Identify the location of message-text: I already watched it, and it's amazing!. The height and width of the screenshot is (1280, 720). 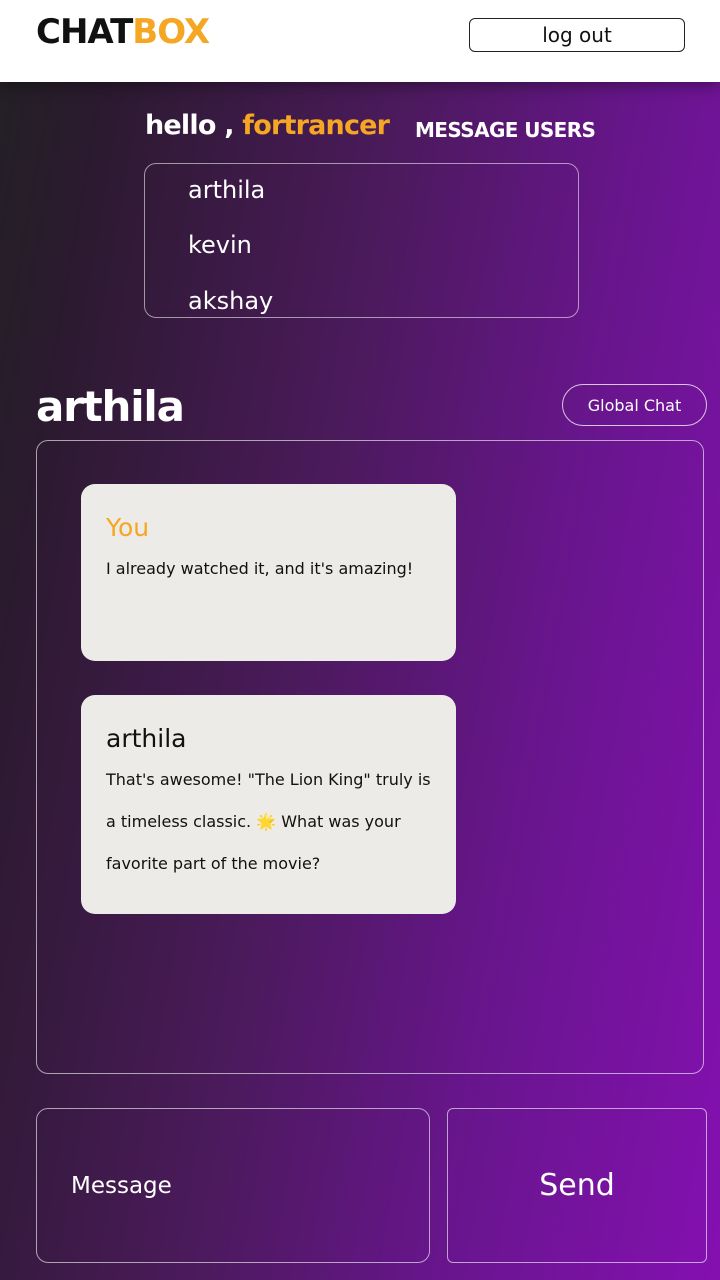
(260, 568).